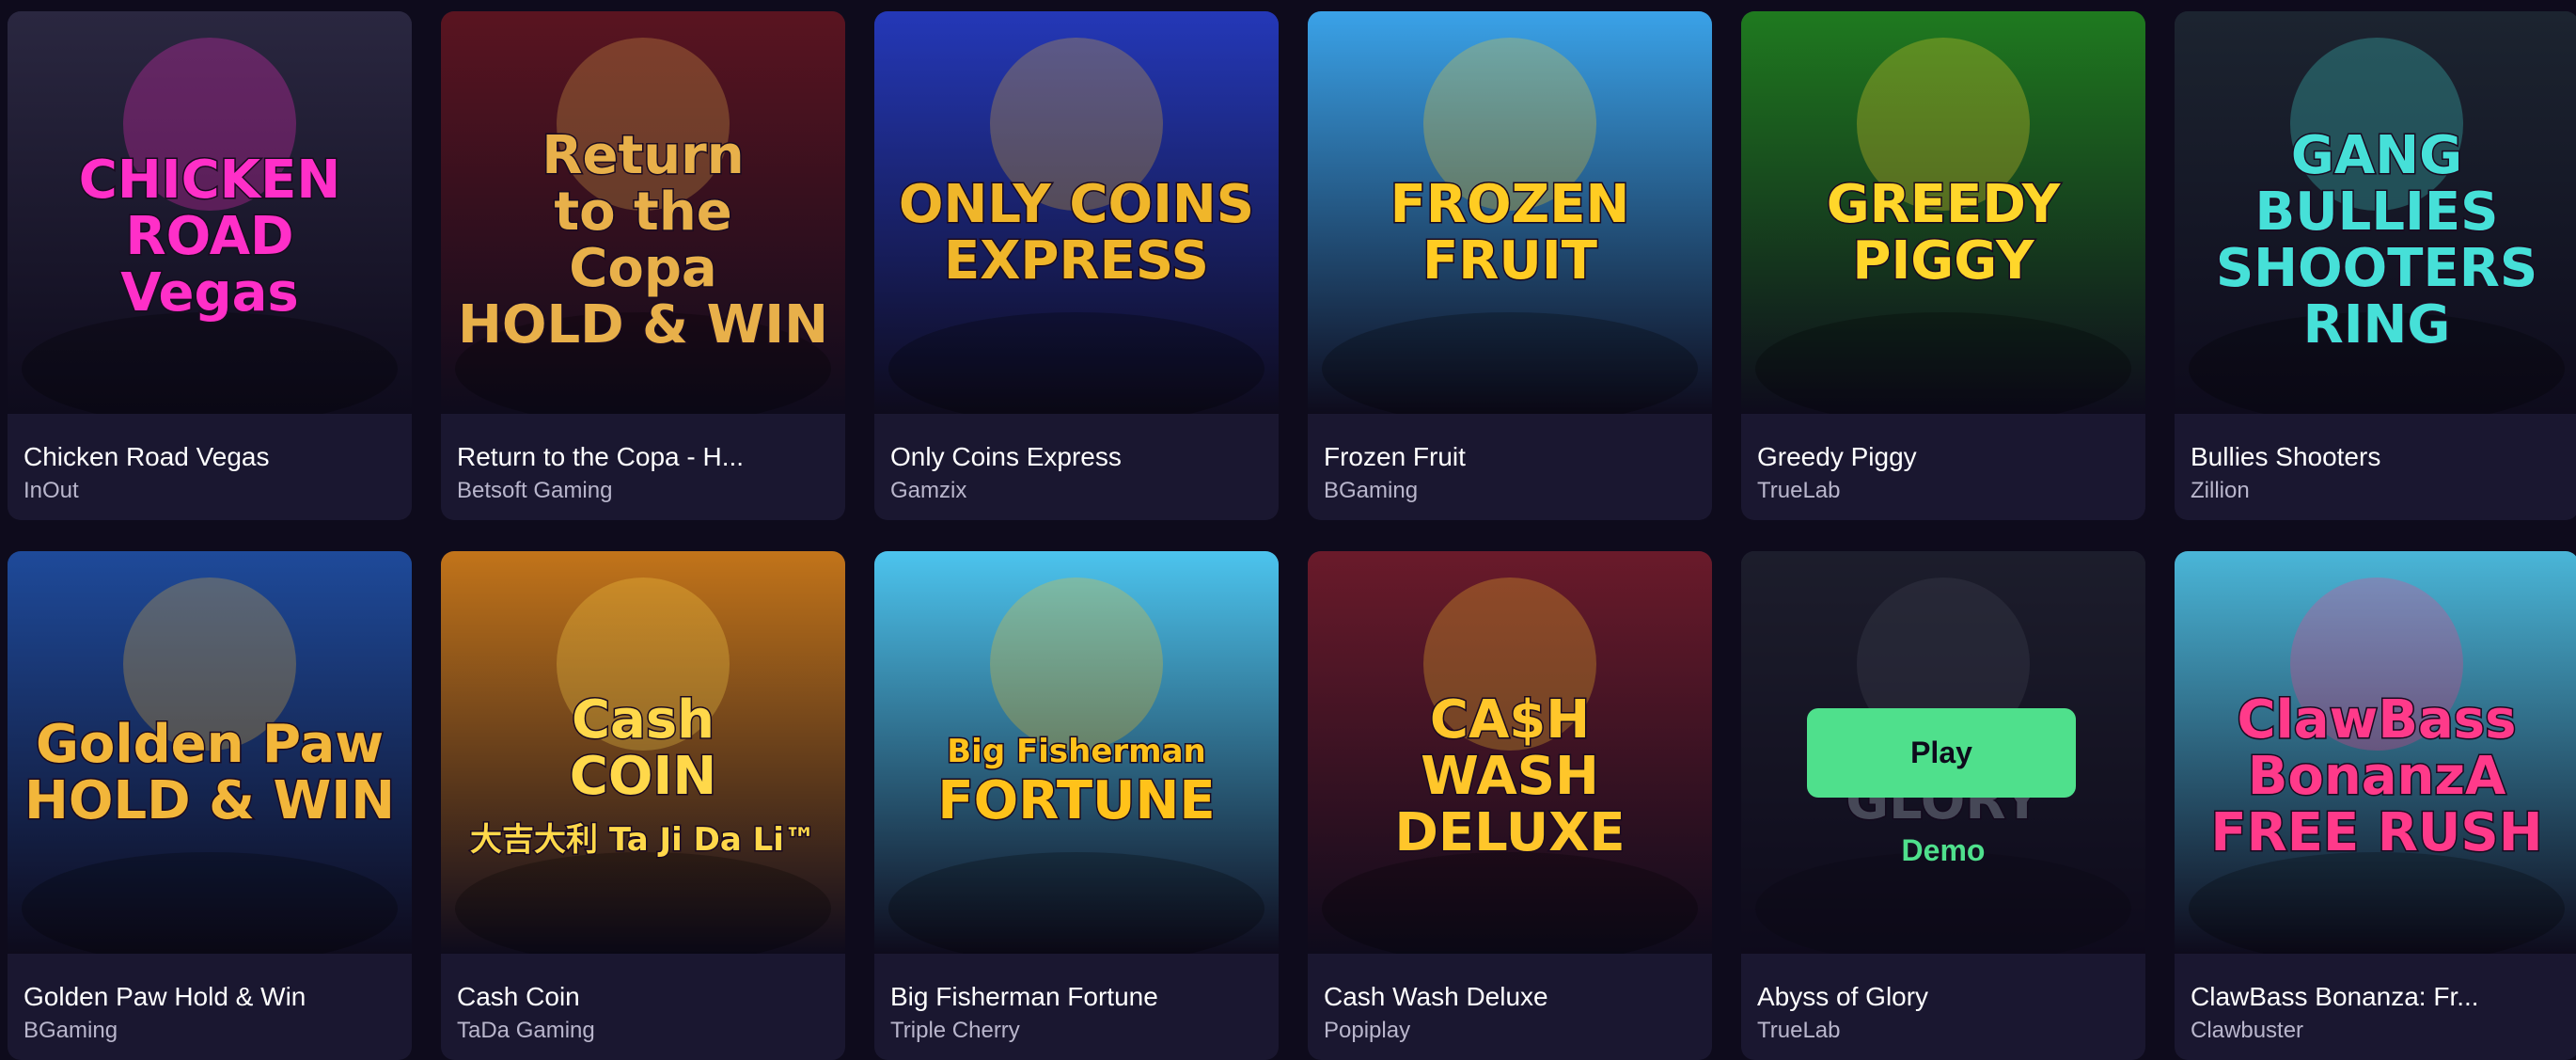 This screenshot has width=2576, height=1060. Describe the element at coordinates (929, 490) in the screenshot. I see `game-provider: Gamzix` at that location.